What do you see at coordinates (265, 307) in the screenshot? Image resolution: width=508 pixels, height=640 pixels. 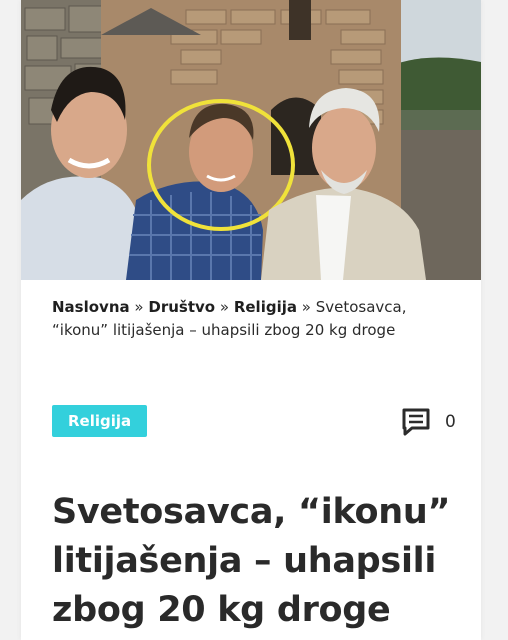 I see `breadcrumb-category-link: Religija` at bounding box center [265, 307].